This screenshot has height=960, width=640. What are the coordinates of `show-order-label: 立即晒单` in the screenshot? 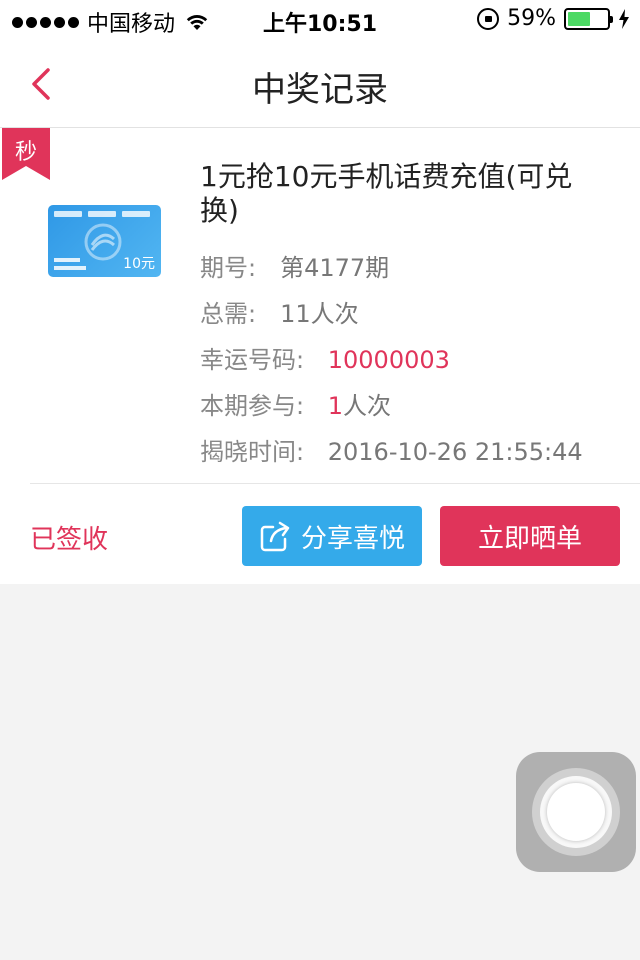 It's located at (529, 538).